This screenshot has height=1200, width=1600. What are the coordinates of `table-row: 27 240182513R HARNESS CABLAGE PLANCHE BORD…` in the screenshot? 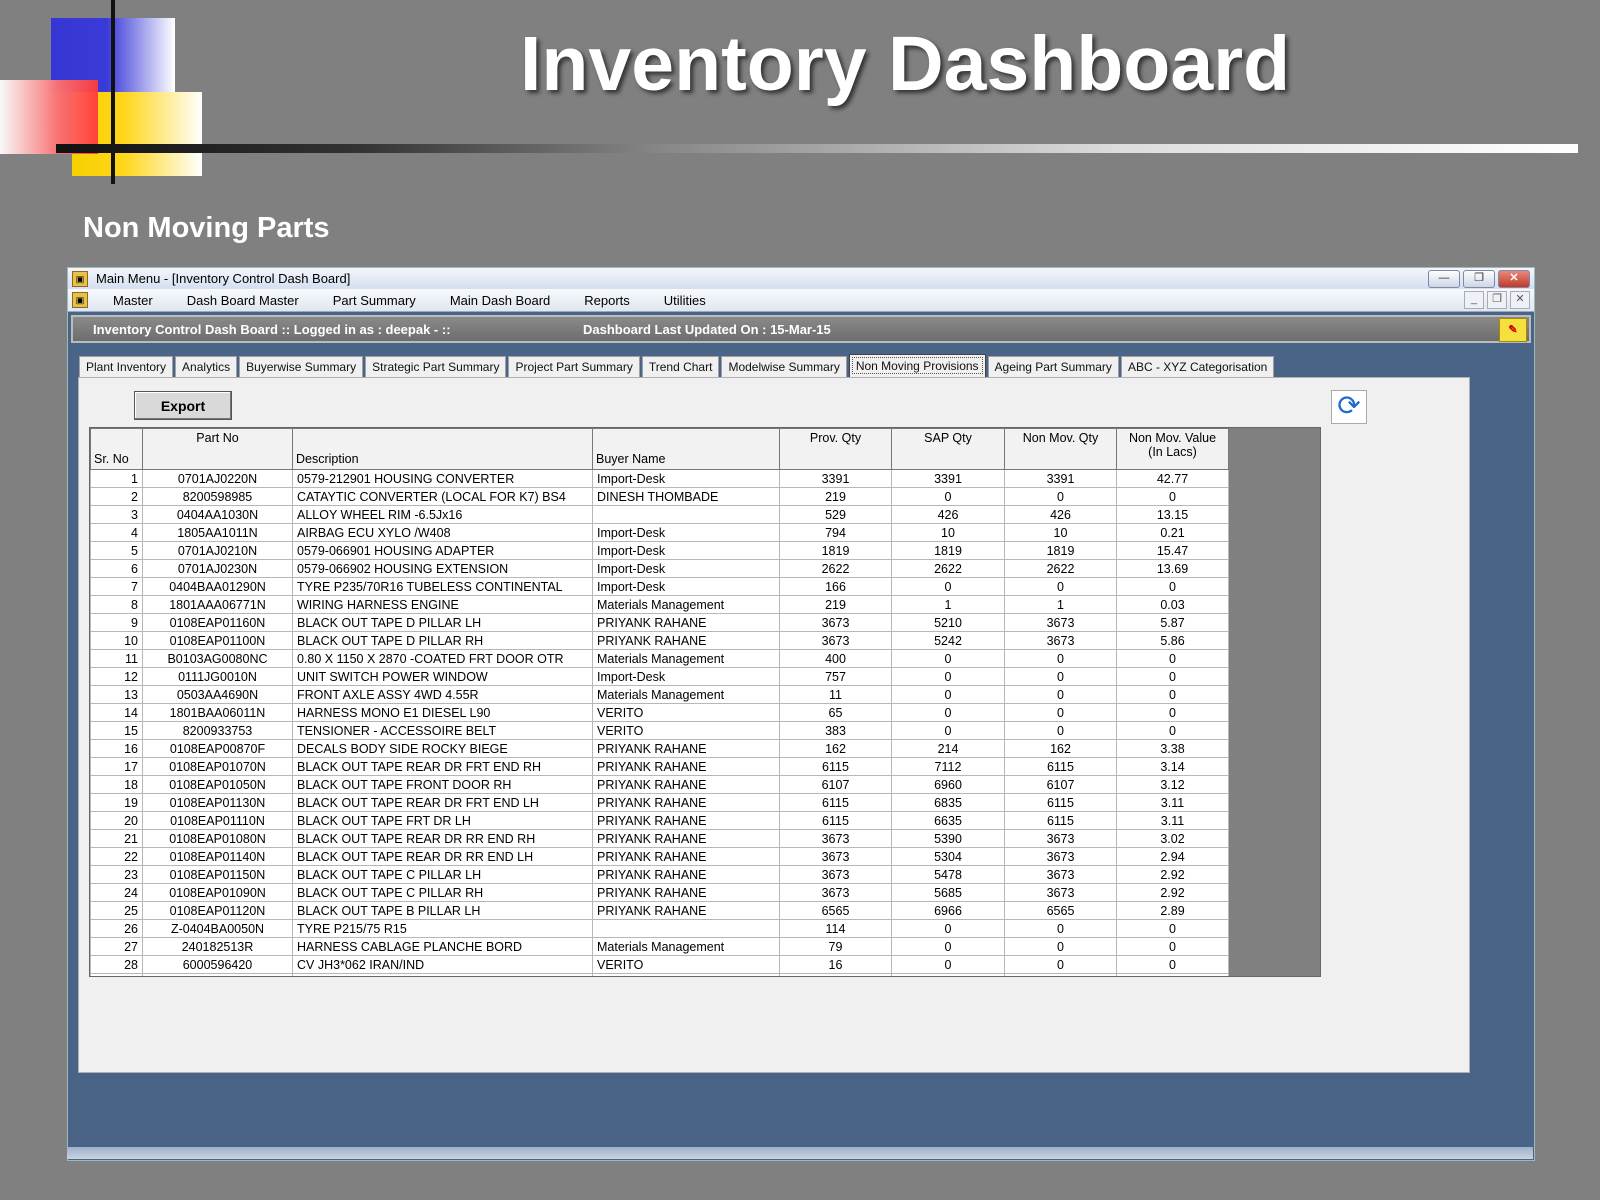 It's located at (659, 946).